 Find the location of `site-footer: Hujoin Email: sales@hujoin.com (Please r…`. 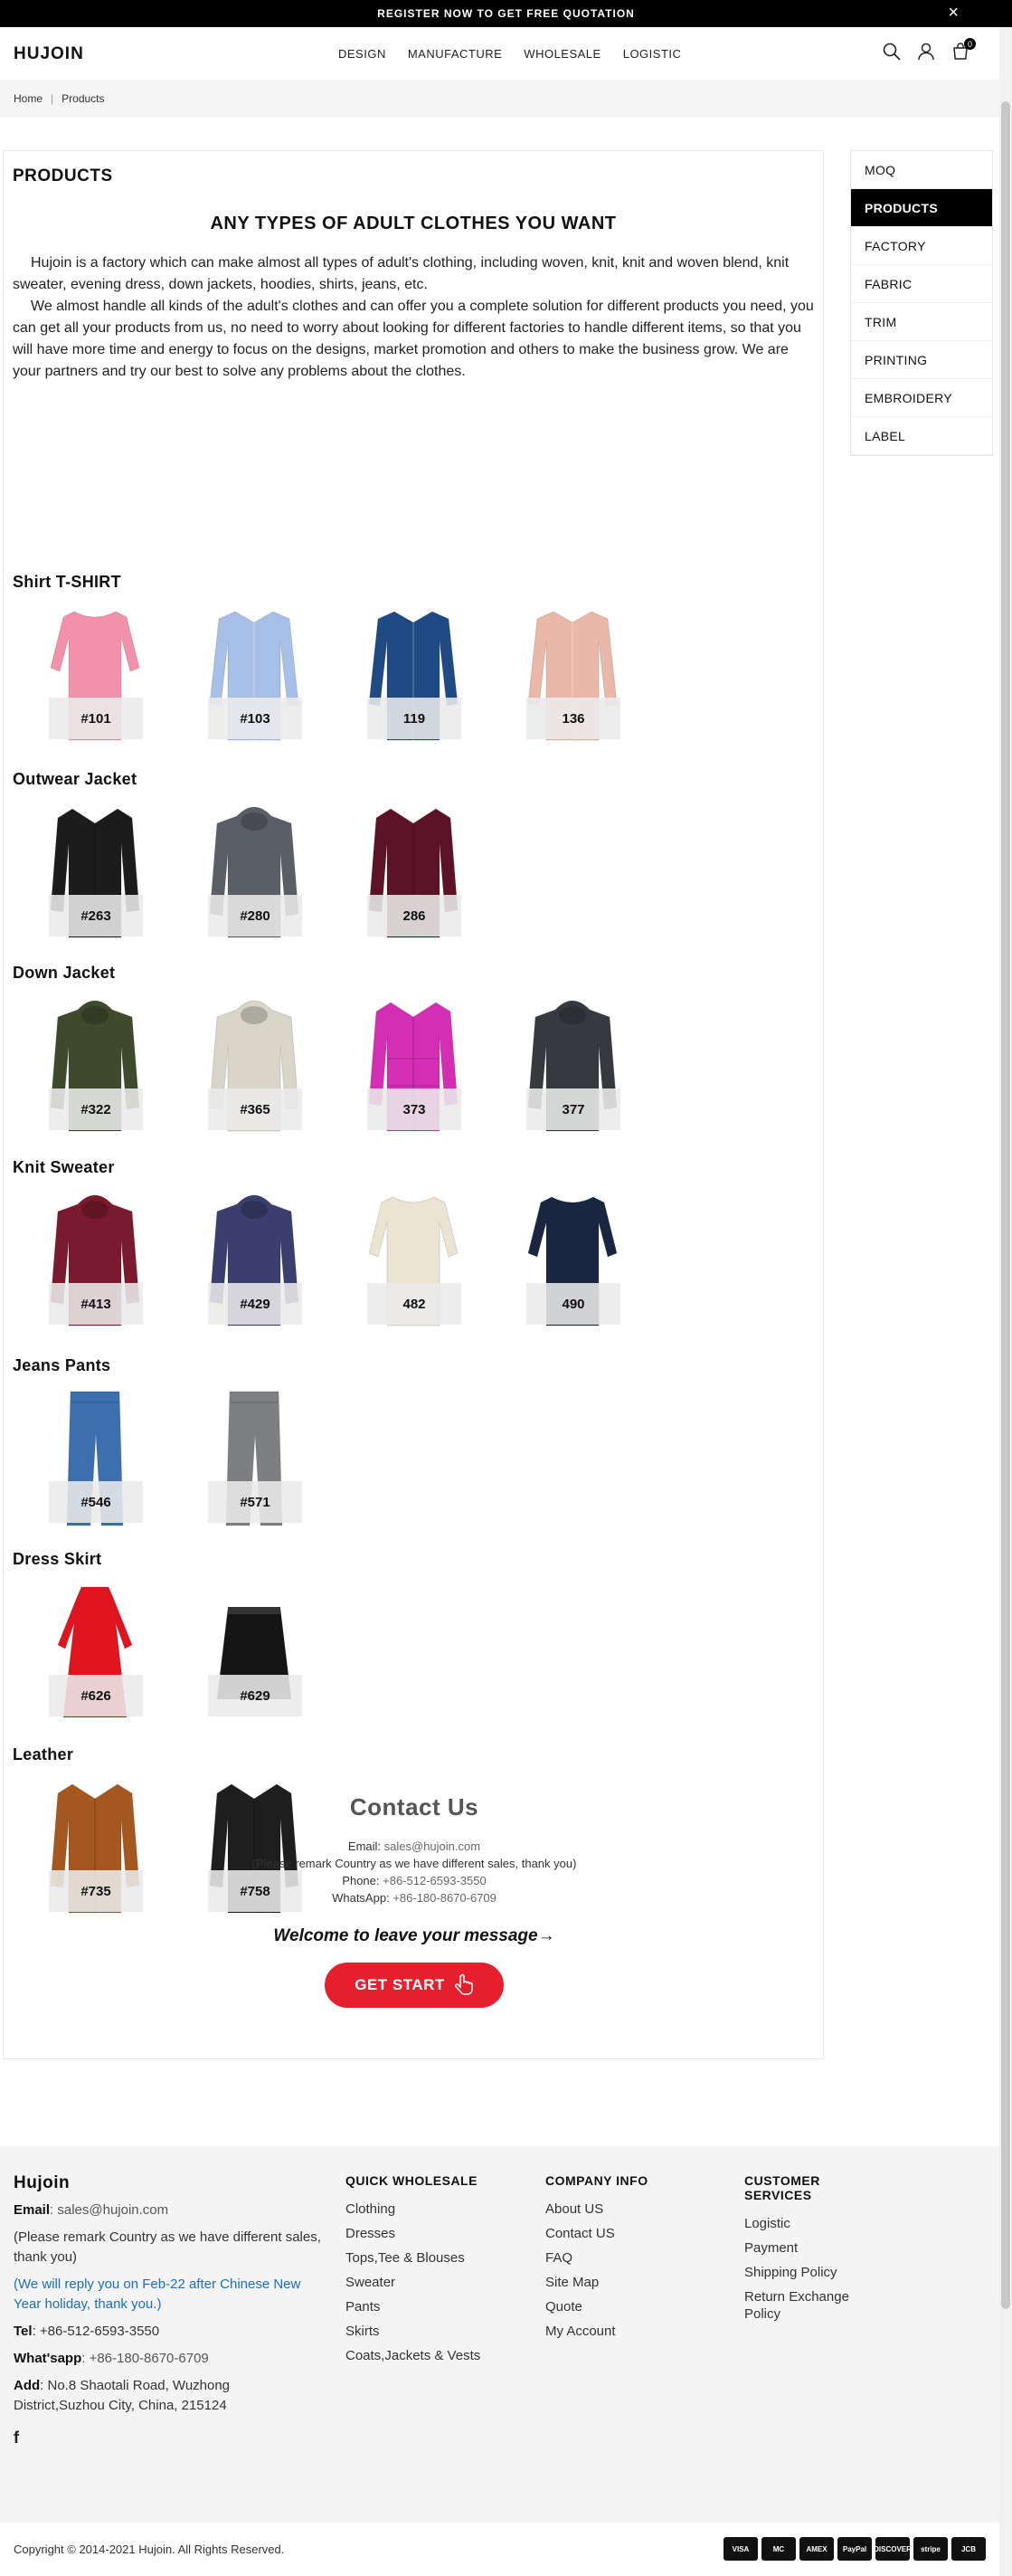

site-footer: Hujoin Email: sales@hujoin.com (Please r… is located at coordinates (499, 2334).